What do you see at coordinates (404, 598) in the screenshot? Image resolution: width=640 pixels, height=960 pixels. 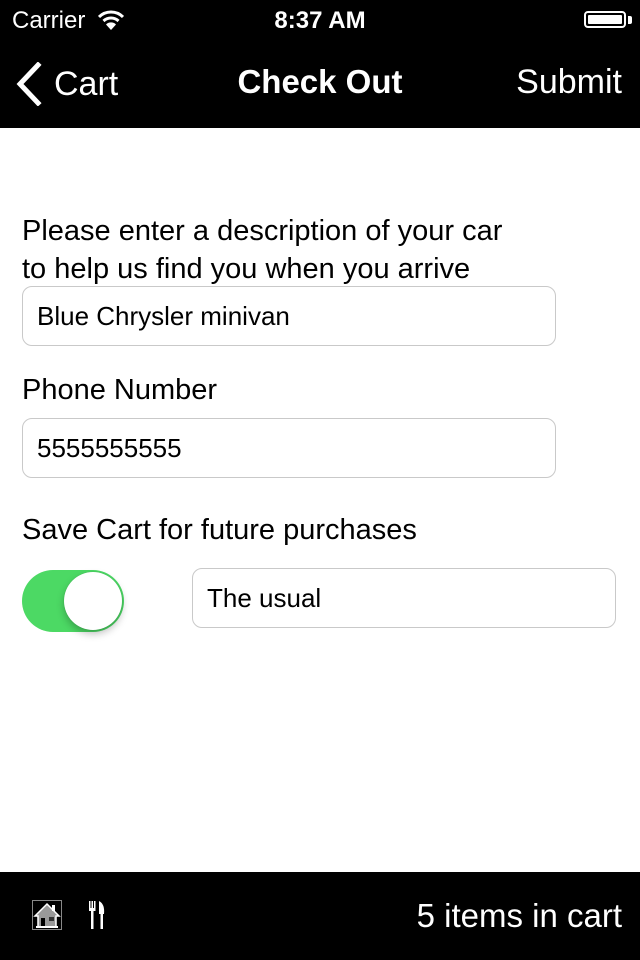 I see `saved-cart-name-input` at bounding box center [404, 598].